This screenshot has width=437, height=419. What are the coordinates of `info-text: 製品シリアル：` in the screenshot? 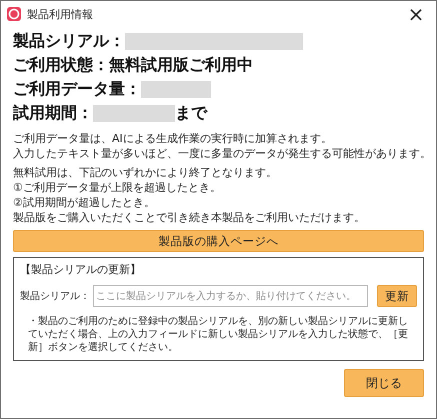 It's located at (69, 41).